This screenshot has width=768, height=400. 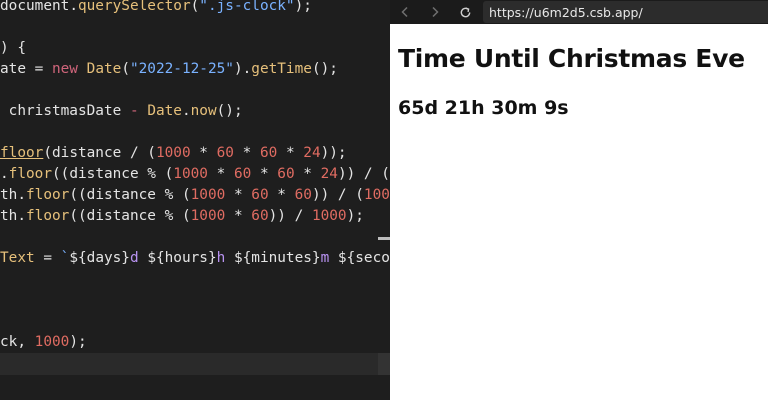 What do you see at coordinates (483, 108) in the screenshot?
I see `countdown-clock: 65d 21h 30m 9s` at bounding box center [483, 108].